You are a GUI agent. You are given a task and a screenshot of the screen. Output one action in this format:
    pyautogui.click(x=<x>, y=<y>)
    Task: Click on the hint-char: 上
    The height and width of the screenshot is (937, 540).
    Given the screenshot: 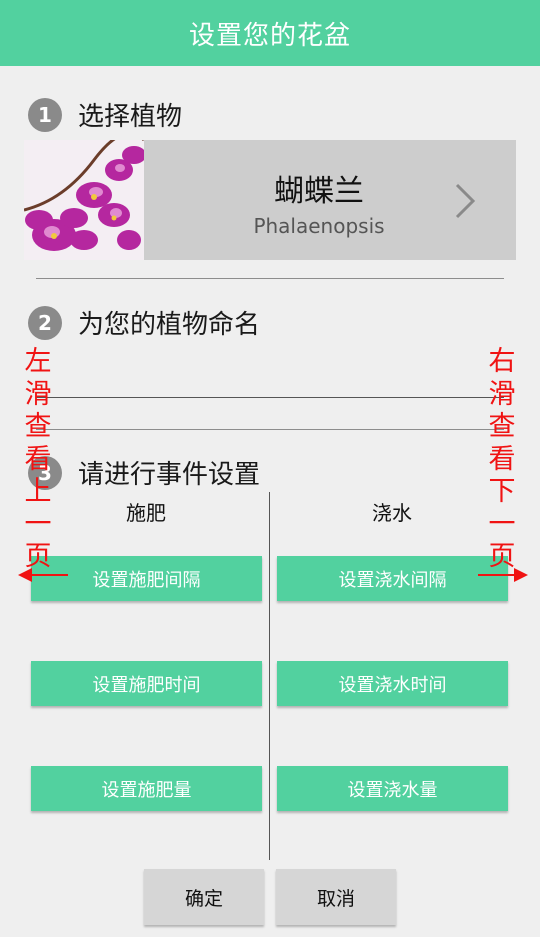 What is the action you would take?
    pyautogui.click(x=38, y=491)
    